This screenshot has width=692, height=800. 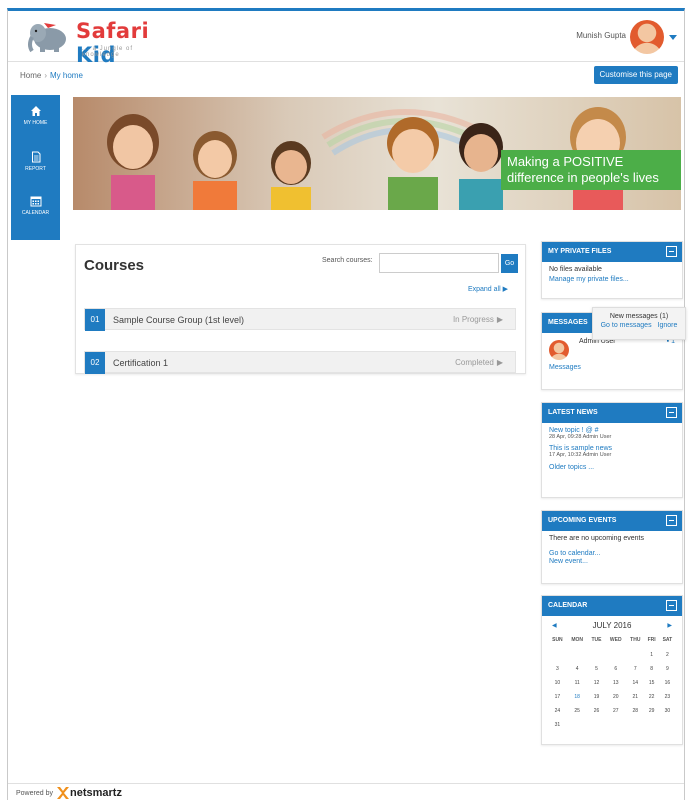 I want to click on status-arrow-icon: ▶, so click(x=499, y=319).